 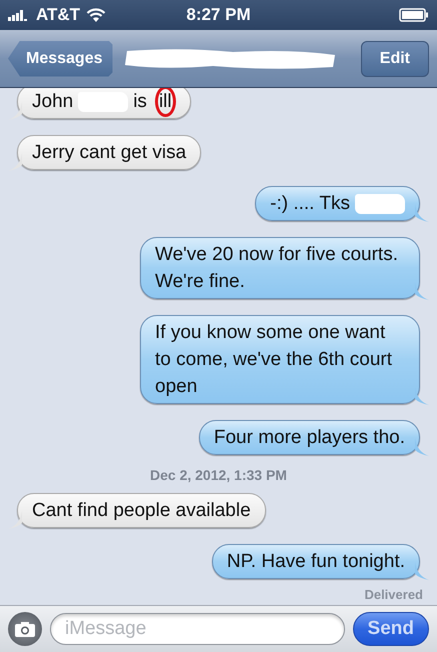 What do you see at coordinates (140, 102) in the screenshot?
I see `message-text: is` at bounding box center [140, 102].